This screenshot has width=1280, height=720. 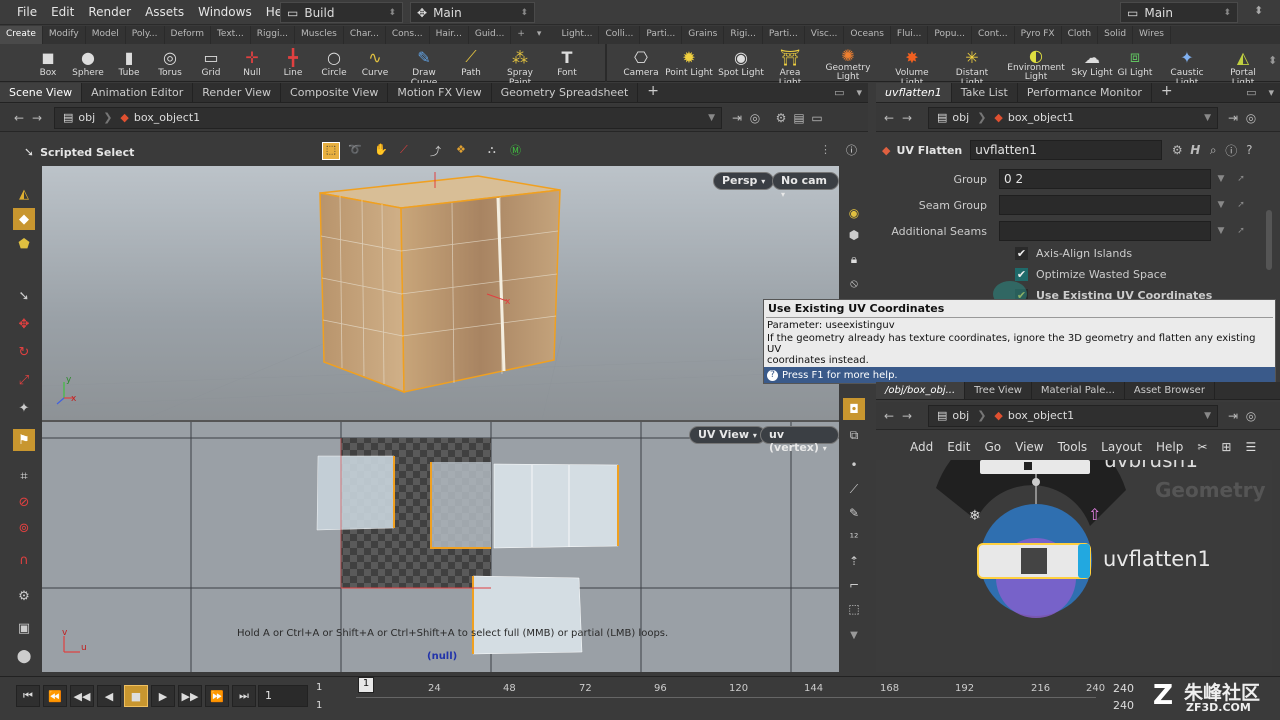 I want to click on help-icon: ?, so click(x=1249, y=150).